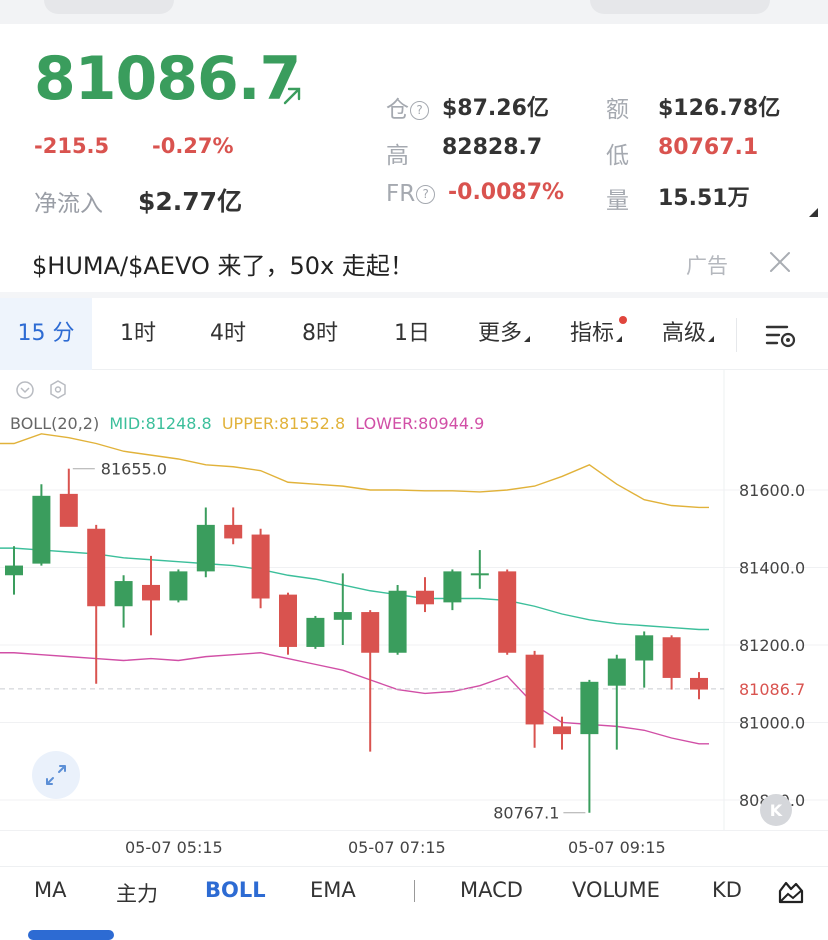 The width and height of the screenshot is (828, 940). What do you see at coordinates (397, 156) in the screenshot?
I see `stat-high-label: 高` at bounding box center [397, 156].